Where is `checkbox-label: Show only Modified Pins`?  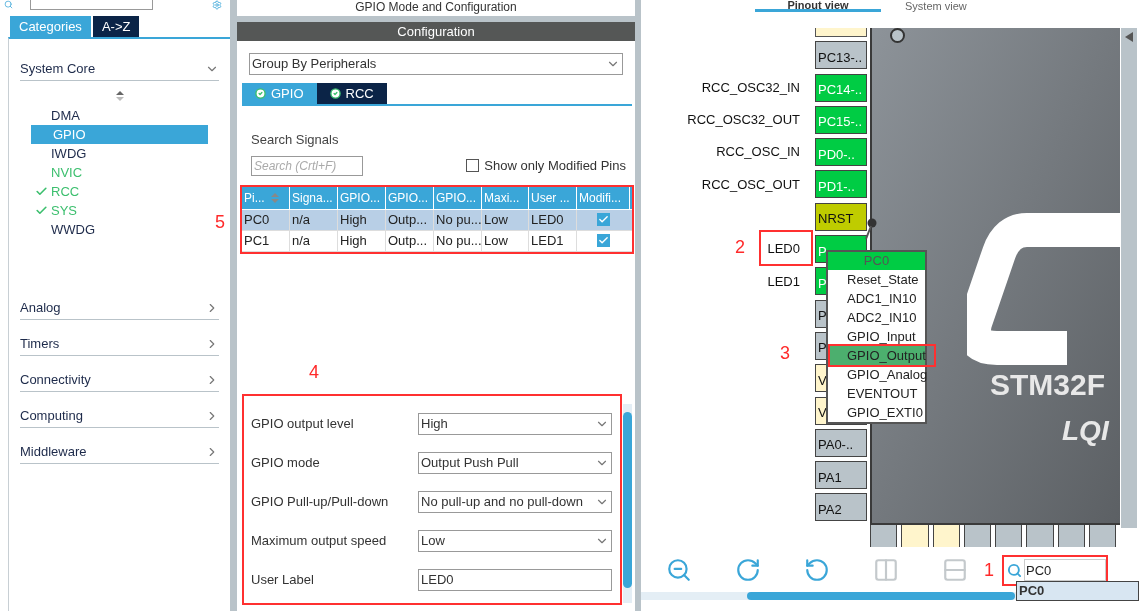 checkbox-label: Show only Modified Pins is located at coordinates (555, 165).